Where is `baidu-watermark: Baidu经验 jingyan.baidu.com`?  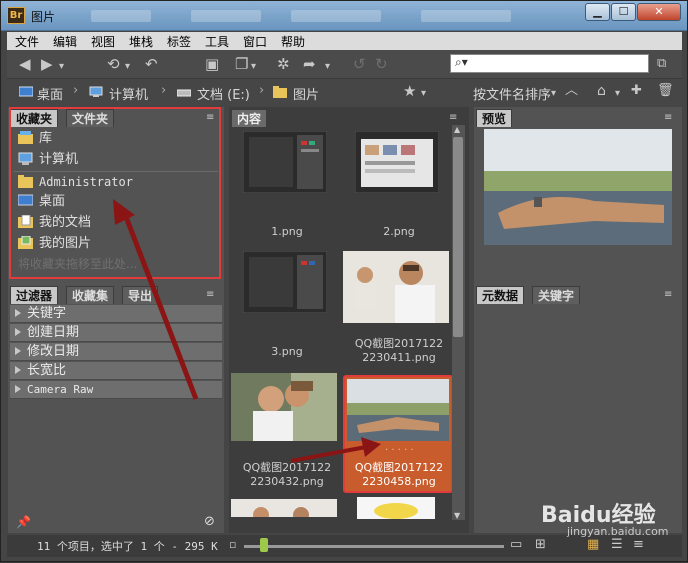
baidu-watermark: Baidu经验 jingyan.baidu.com is located at coordinates (605, 517).